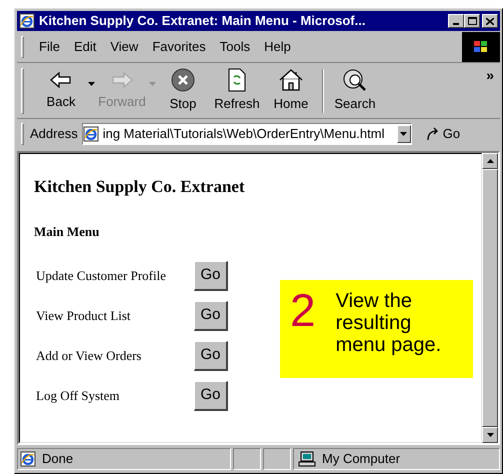 The width and height of the screenshot is (503, 474). Describe the element at coordinates (355, 80) in the screenshot. I see `search-icon` at that location.